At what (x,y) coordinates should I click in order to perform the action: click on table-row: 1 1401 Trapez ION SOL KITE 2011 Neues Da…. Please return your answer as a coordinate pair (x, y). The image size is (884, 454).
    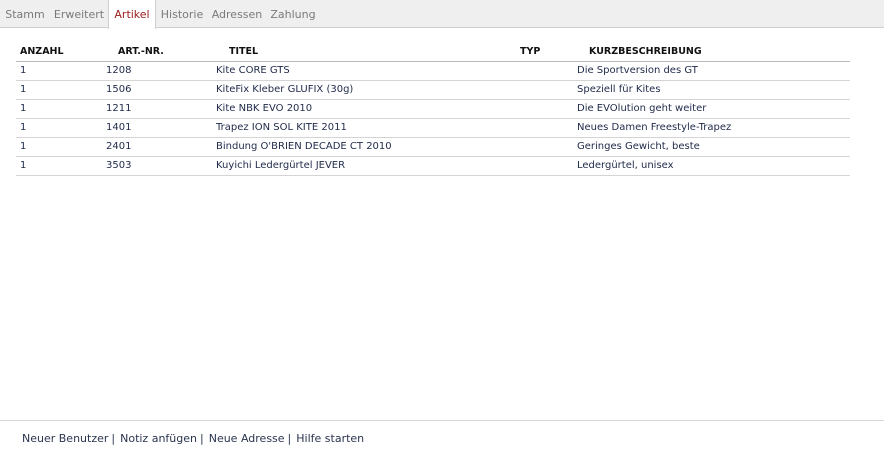
    Looking at the image, I should click on (433, 128).